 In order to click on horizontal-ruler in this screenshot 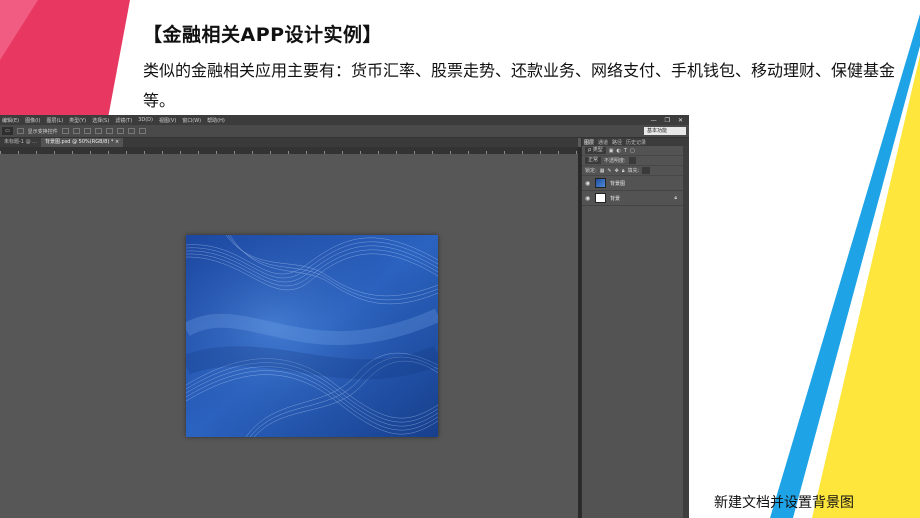, I will do `click(289, 150)`.